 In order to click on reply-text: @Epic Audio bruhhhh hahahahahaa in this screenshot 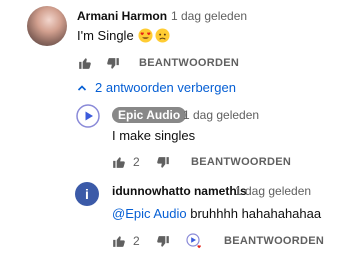, I will do `click(216, 213)`.